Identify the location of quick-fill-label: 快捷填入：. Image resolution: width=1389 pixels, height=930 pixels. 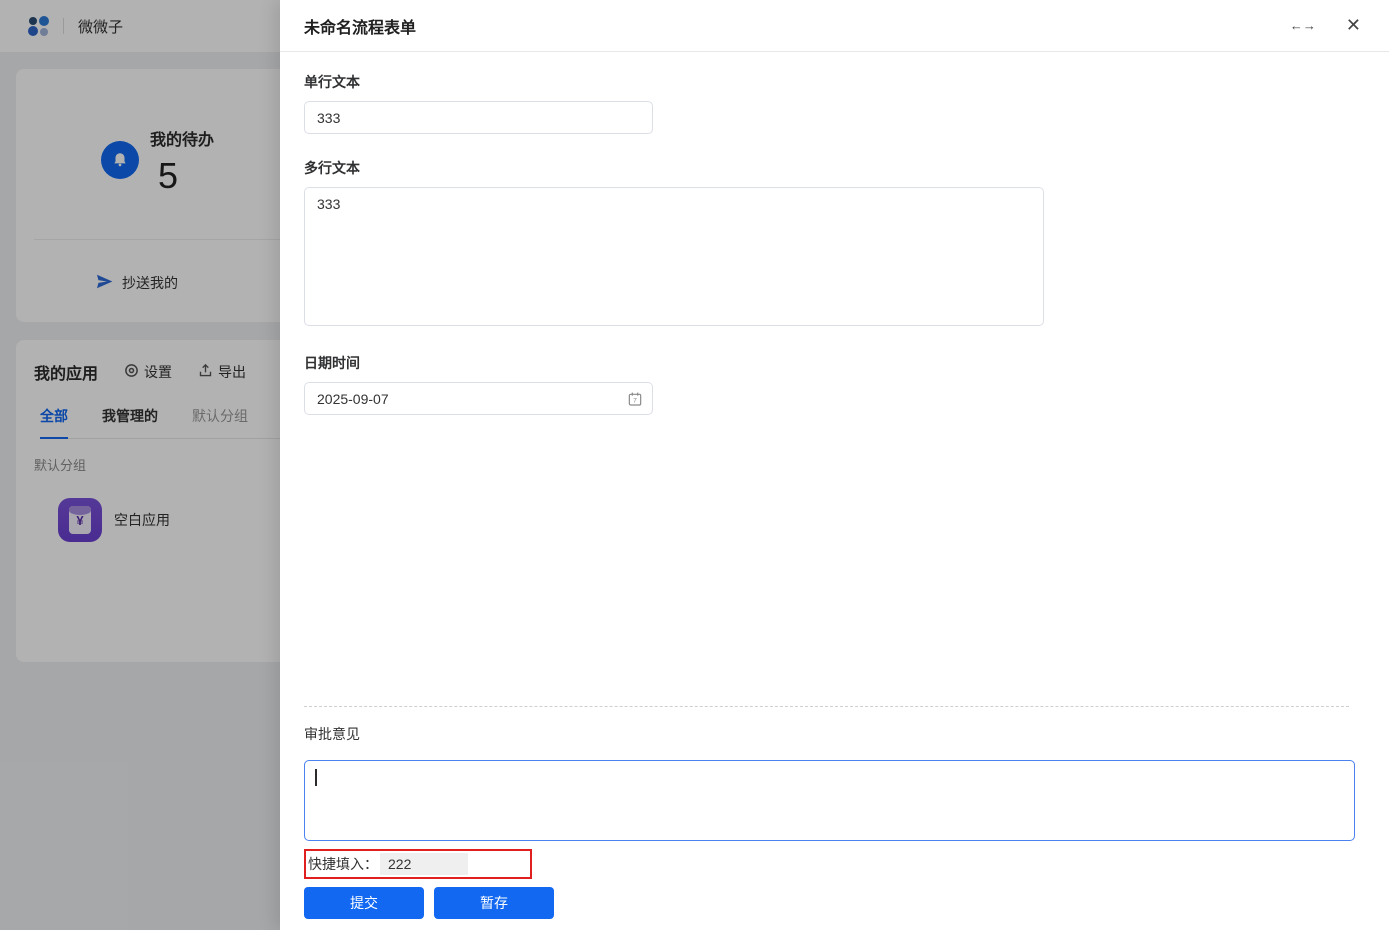
(343, 864).